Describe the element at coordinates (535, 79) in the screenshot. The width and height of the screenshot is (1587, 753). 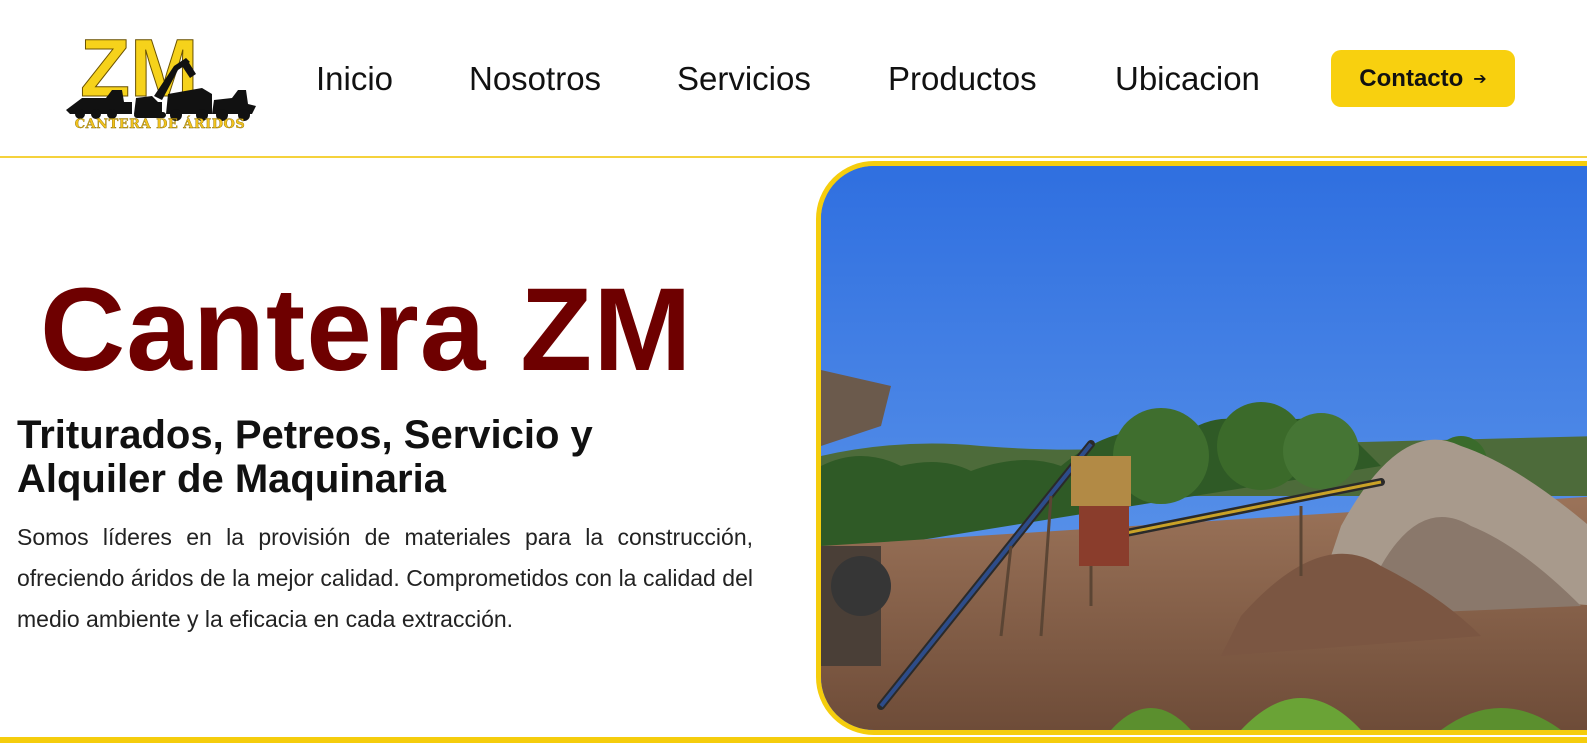
I see `nav-item-nosotros: Nosotros` at that location.